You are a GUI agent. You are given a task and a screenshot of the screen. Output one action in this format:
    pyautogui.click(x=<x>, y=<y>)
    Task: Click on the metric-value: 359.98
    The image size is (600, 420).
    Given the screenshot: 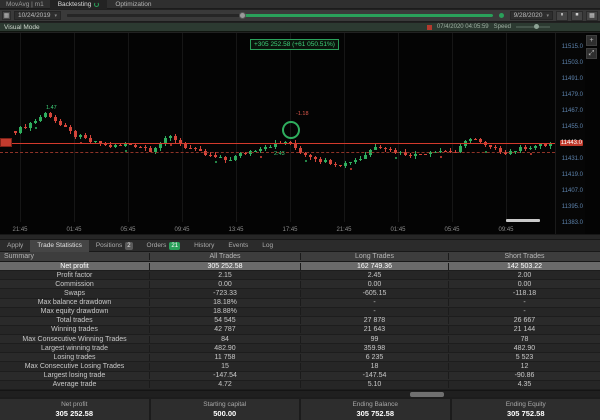 What is the action you would take?
    pyautogui.click(x=374, y=348)
    